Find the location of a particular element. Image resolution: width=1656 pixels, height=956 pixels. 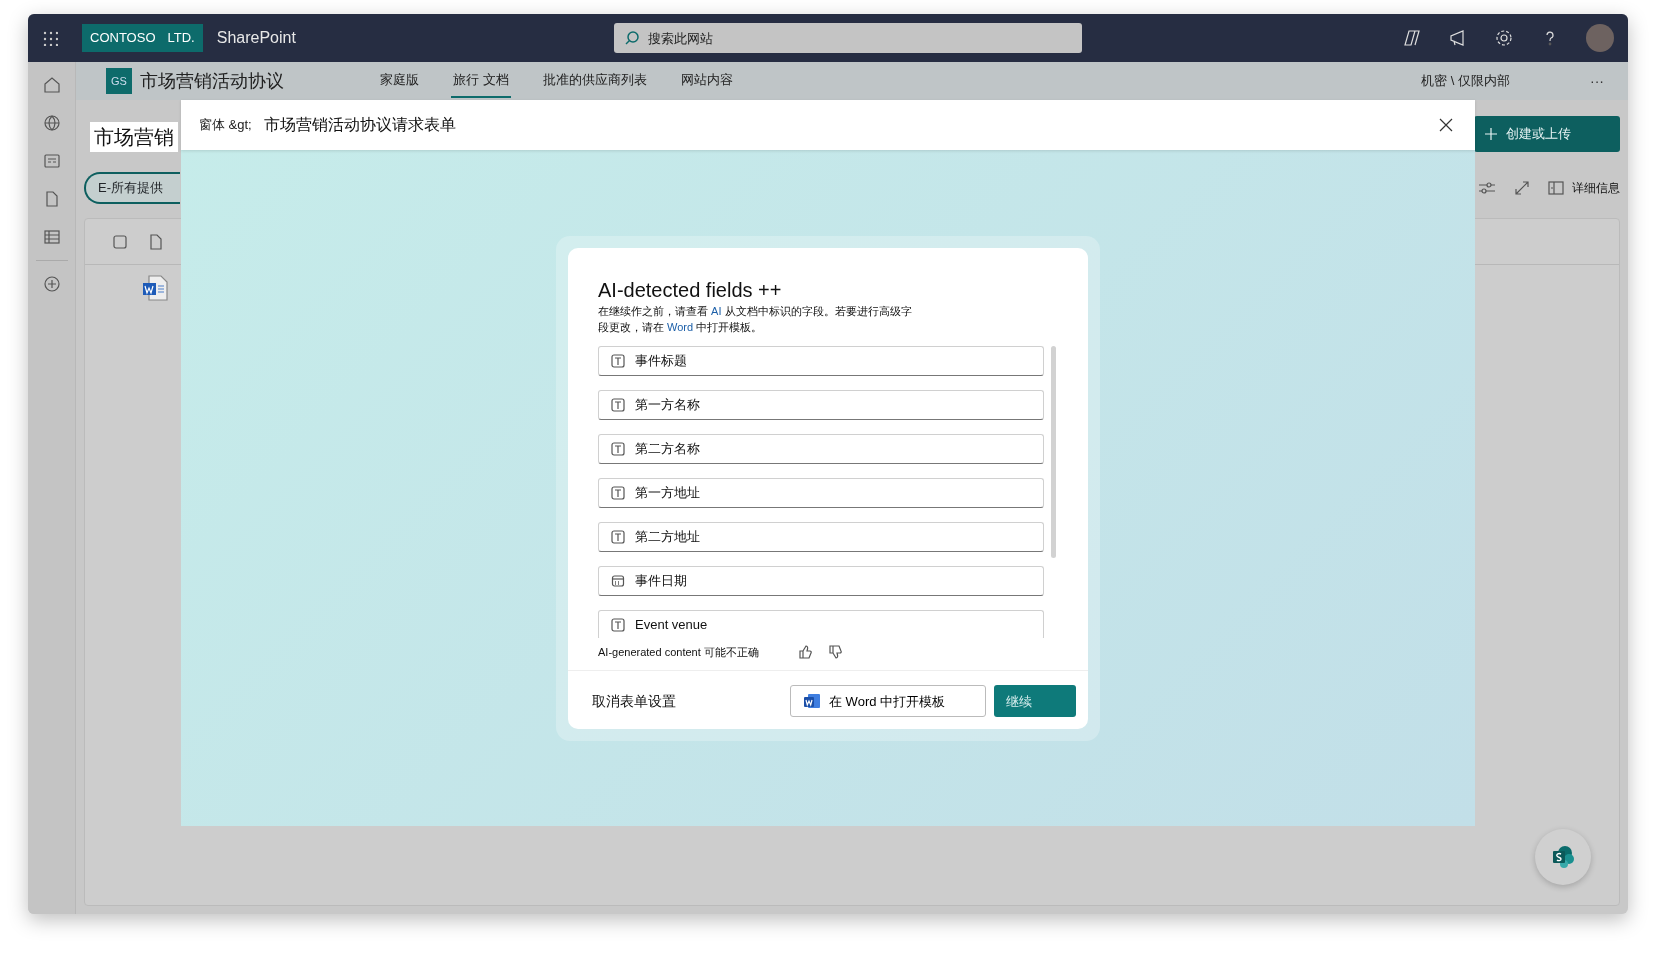

more-button: ··· is located at coordinates (1597, 81).